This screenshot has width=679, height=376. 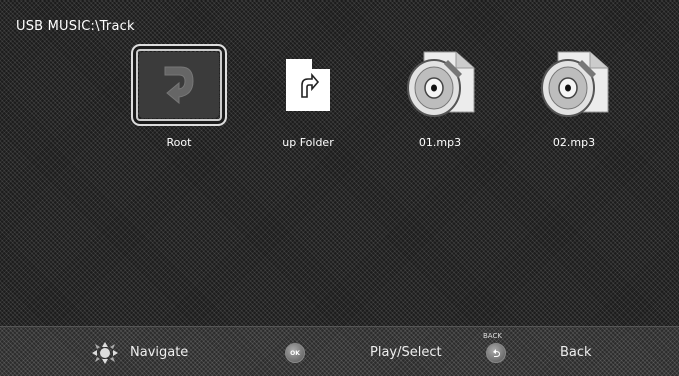 I want to click on return-arrow-icon, so click(x=179, y=85).